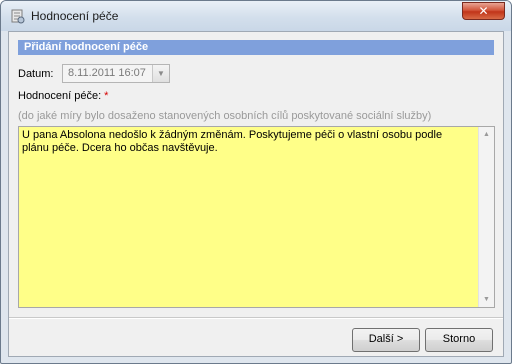 The width and height of the screenshot is (512, 364). I want to click on close-button: ✕, so click(483, 11).